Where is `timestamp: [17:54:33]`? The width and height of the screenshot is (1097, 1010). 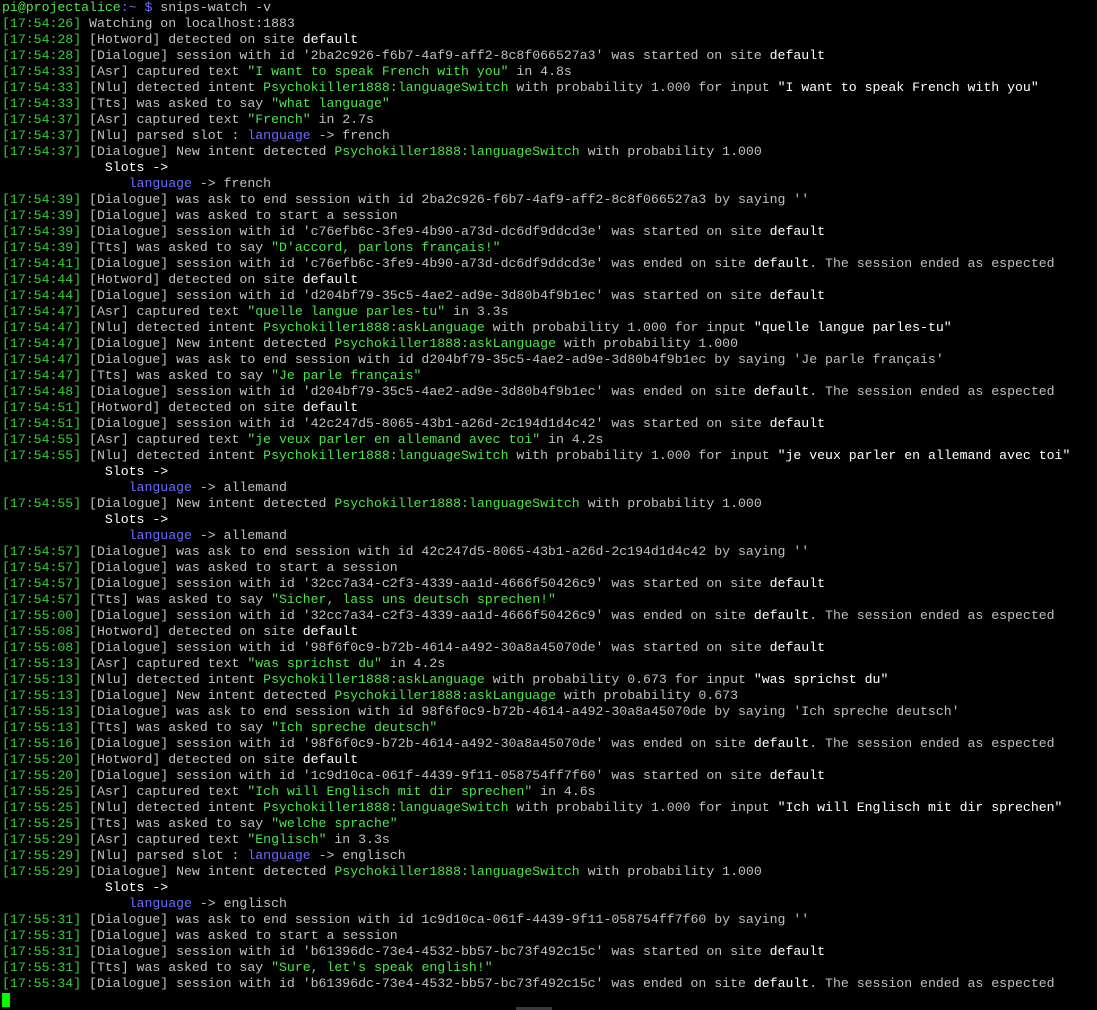 timestamp: [17:54:33] is located at coordinates (42, 71).